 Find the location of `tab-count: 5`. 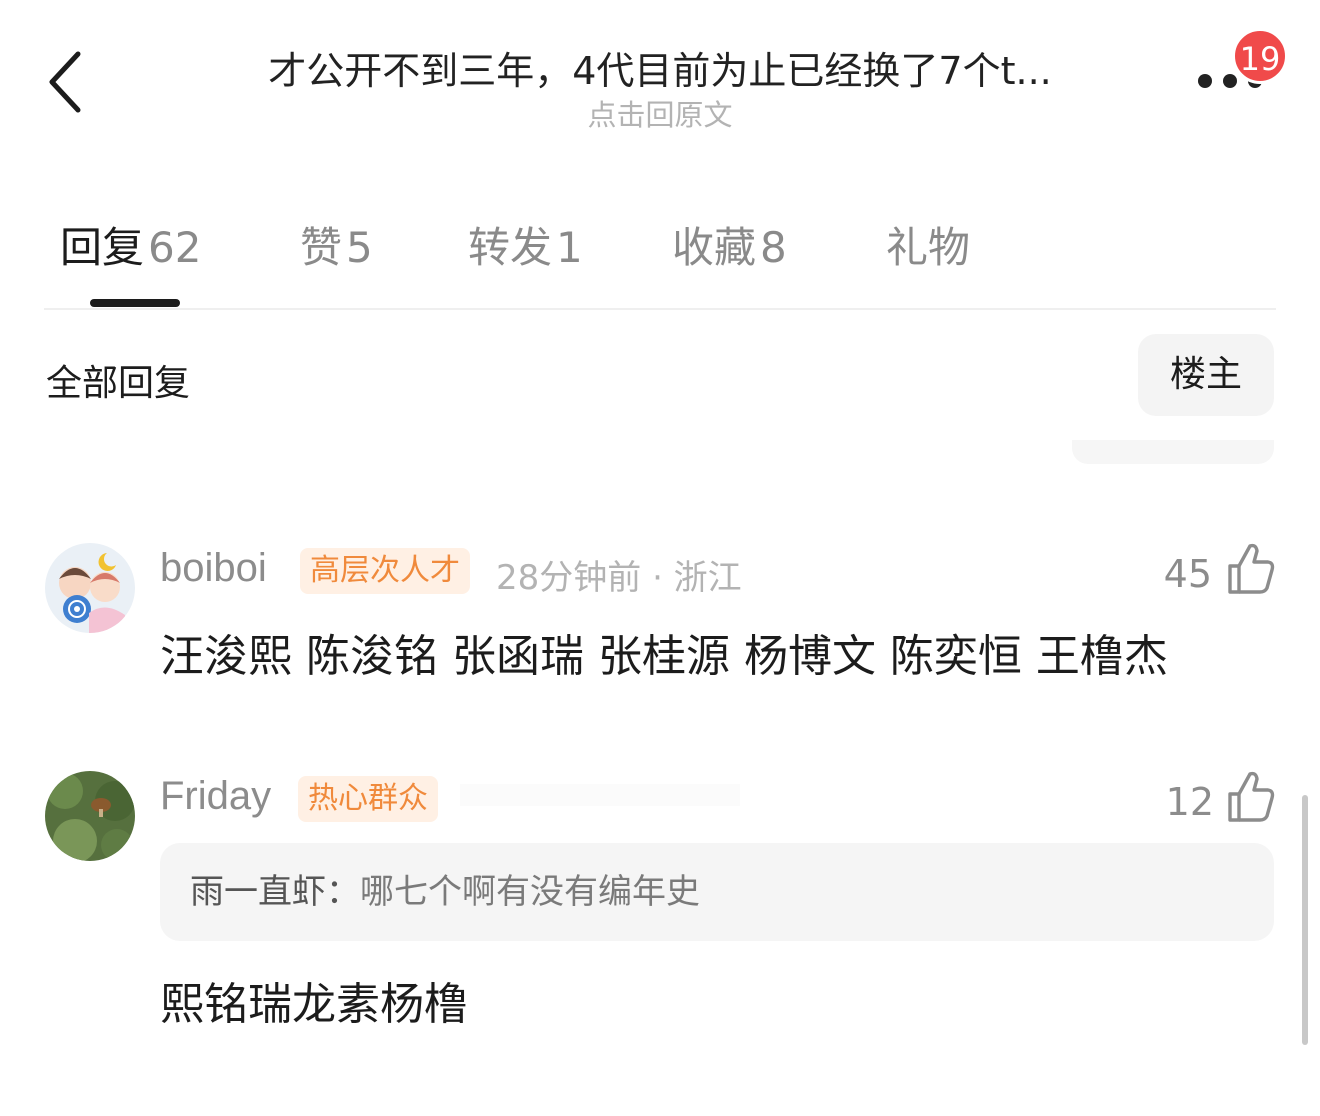

tab-count: 5 is located at coordinates (359, 247).